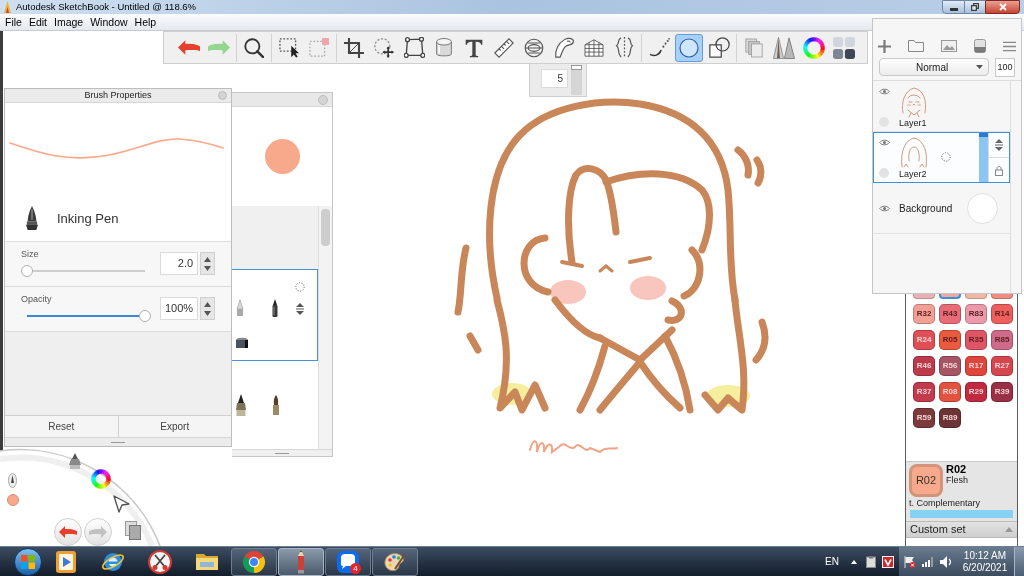 The height and width of the screenshot is (576, 1024). Describe the element at coordinates (961, 529) in the screenshot. I see `color-set-header: Custom set` at that location.